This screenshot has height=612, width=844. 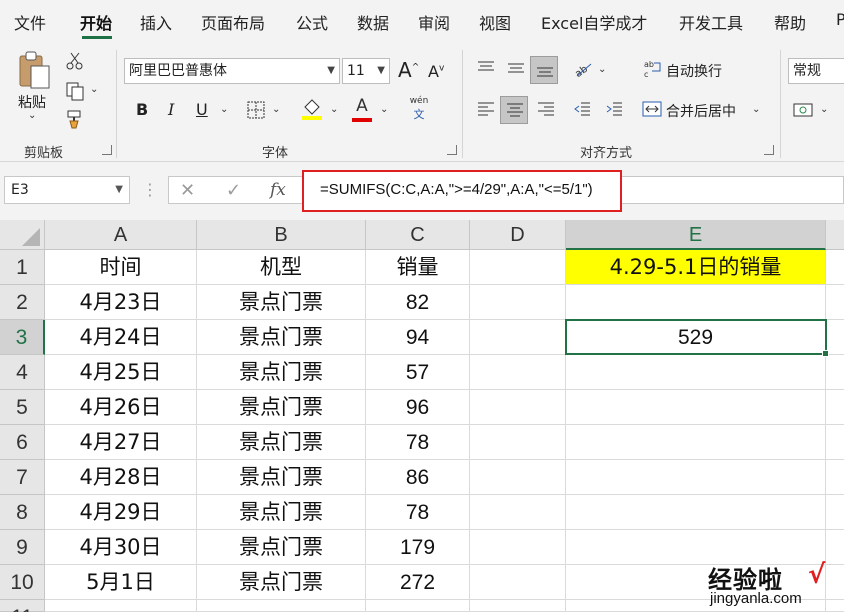 I want to click on font-color-icon: A, so click(x=362, y=109).